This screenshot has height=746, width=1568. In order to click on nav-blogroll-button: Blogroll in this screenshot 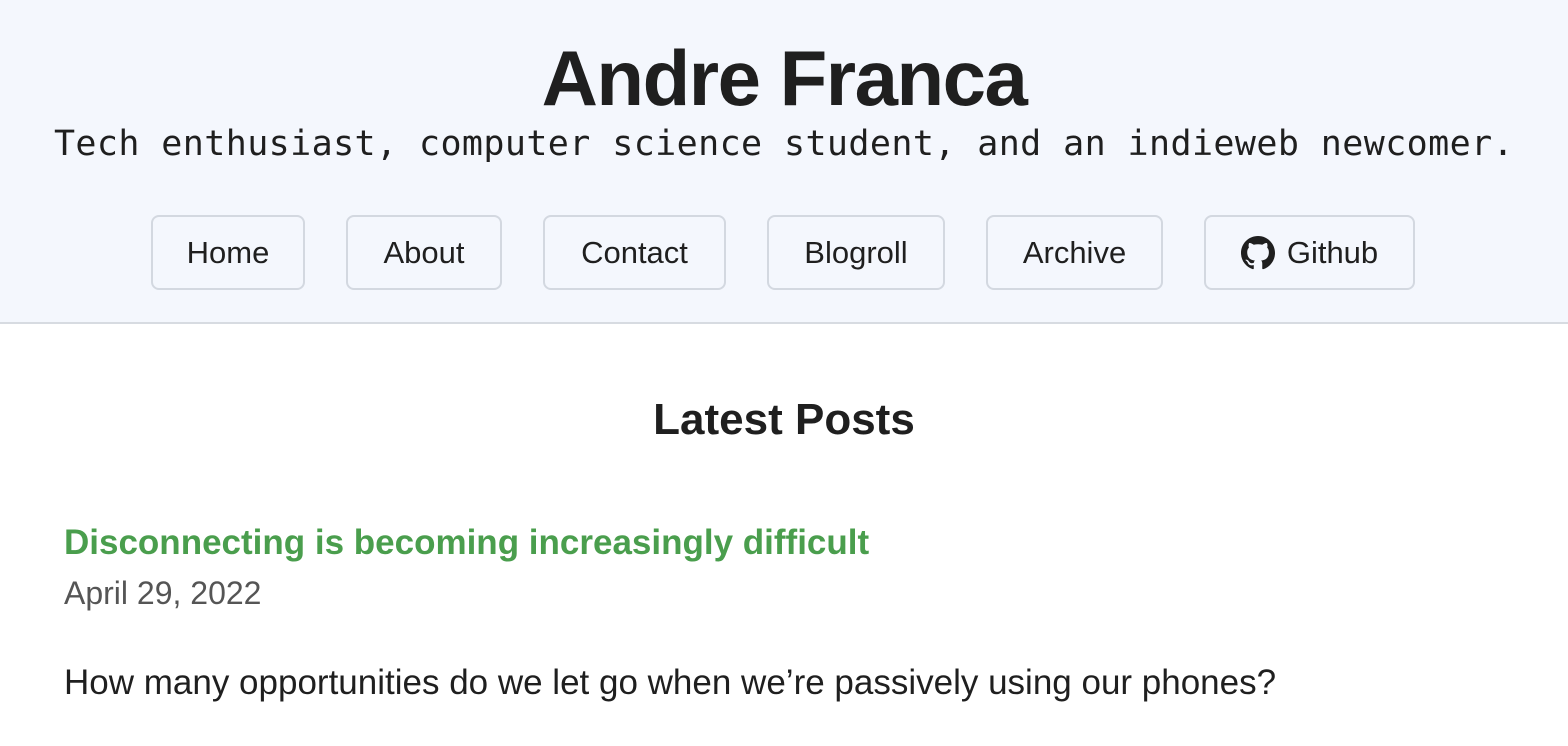, I will do `click(856, 252)`.